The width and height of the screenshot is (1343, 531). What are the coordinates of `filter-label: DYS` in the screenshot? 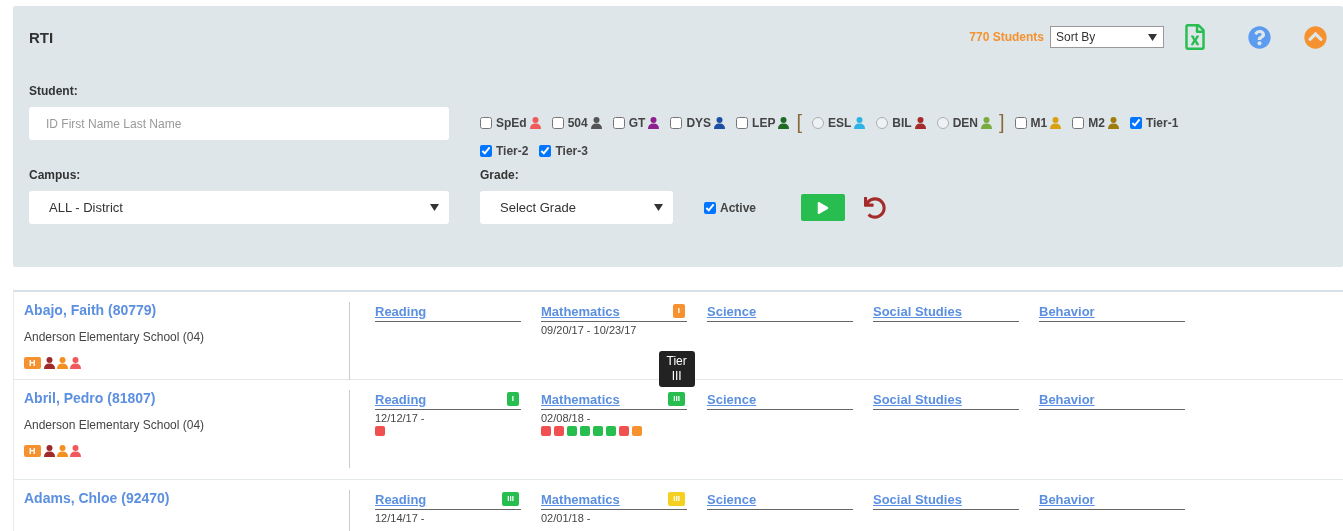 It's located at (699, 123).